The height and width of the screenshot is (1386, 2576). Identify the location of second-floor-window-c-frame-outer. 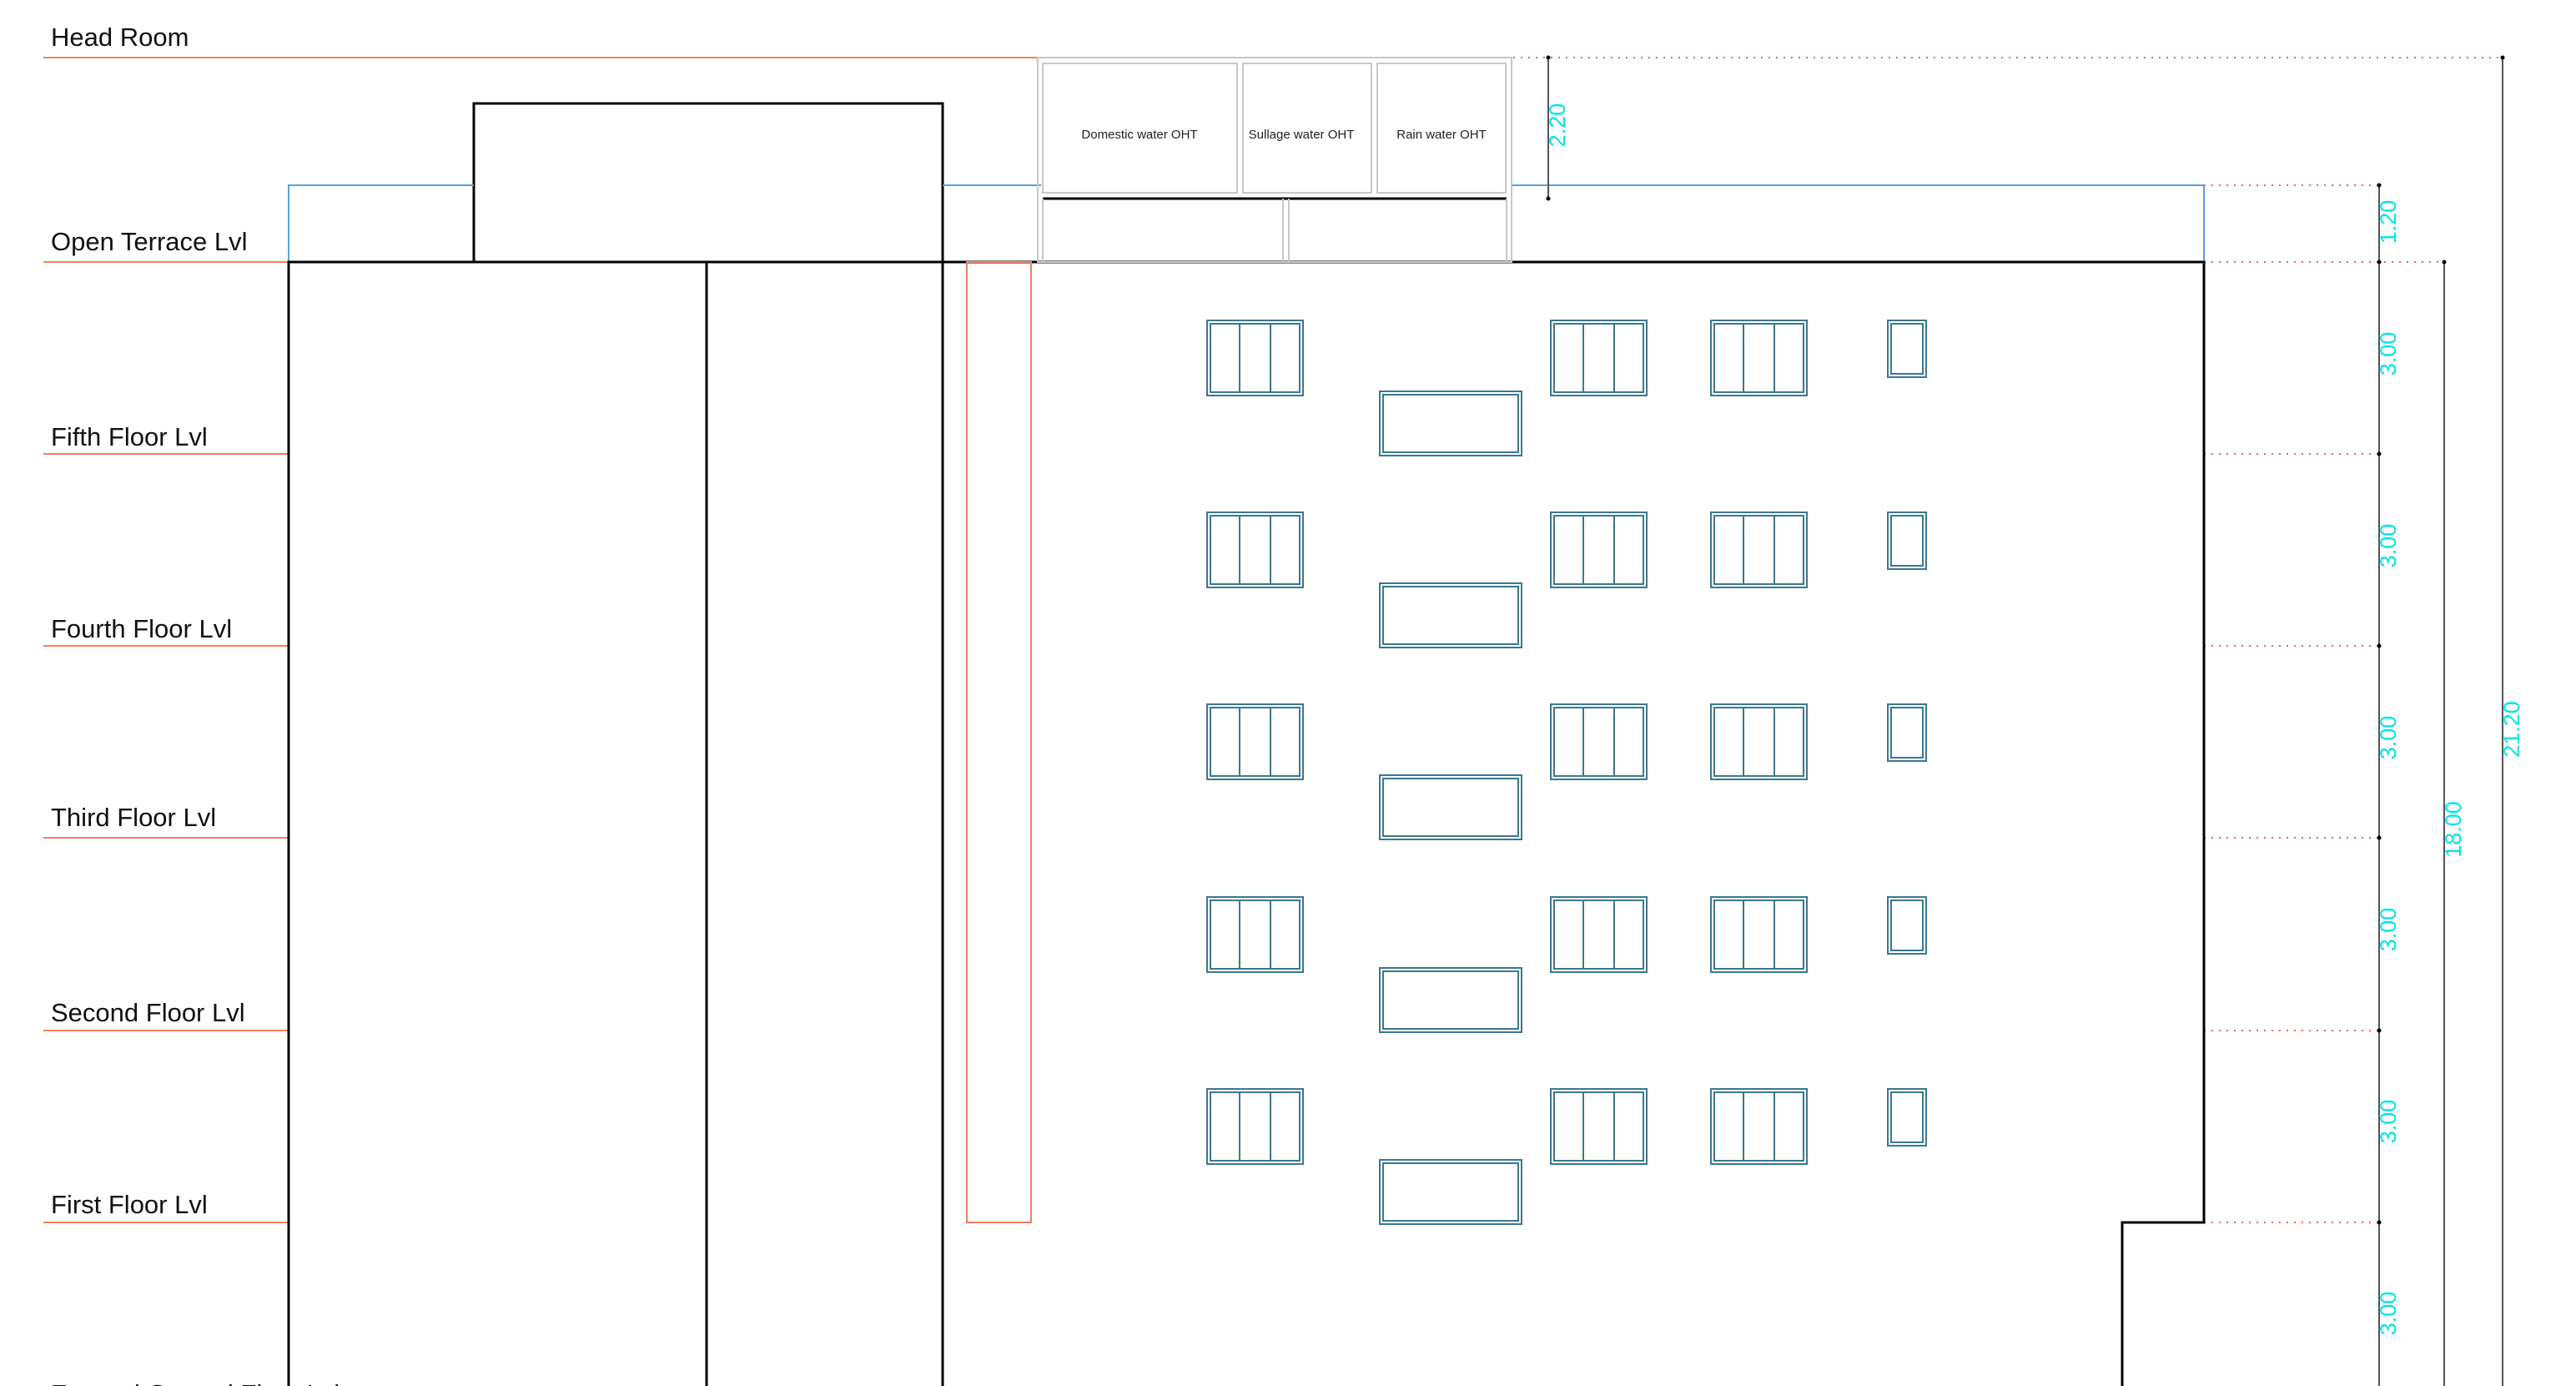
(1759, 935).